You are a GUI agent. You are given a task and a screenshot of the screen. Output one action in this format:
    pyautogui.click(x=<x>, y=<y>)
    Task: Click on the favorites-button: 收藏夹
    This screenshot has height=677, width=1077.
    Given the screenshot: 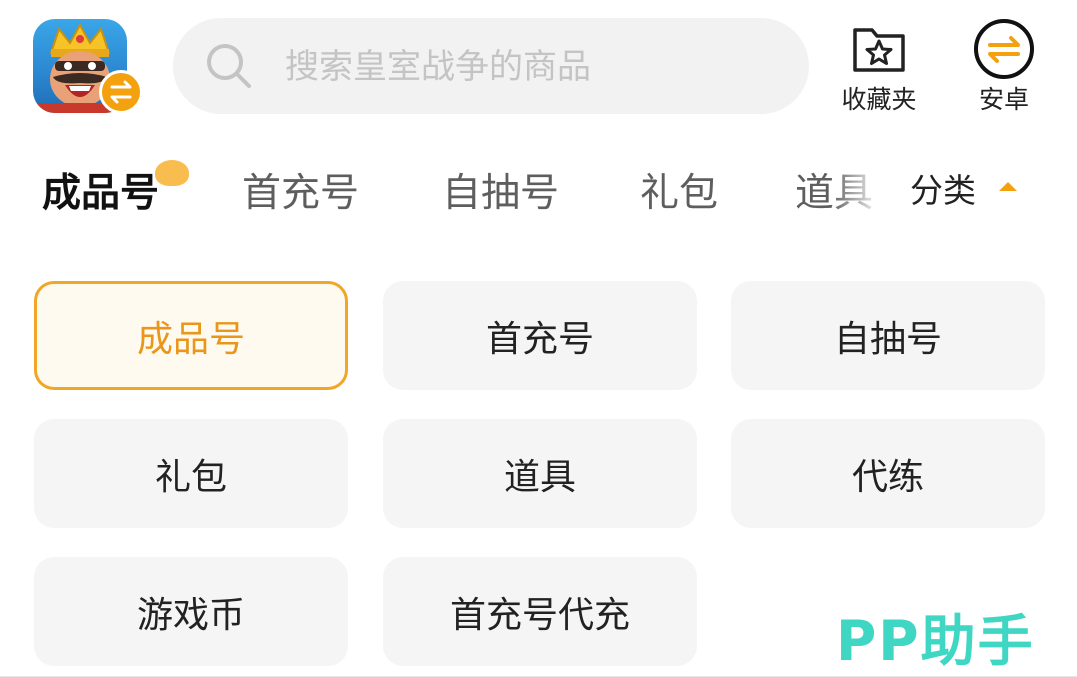 What is the action you would take?
    pyautogui.click(x=879, y=68)
    